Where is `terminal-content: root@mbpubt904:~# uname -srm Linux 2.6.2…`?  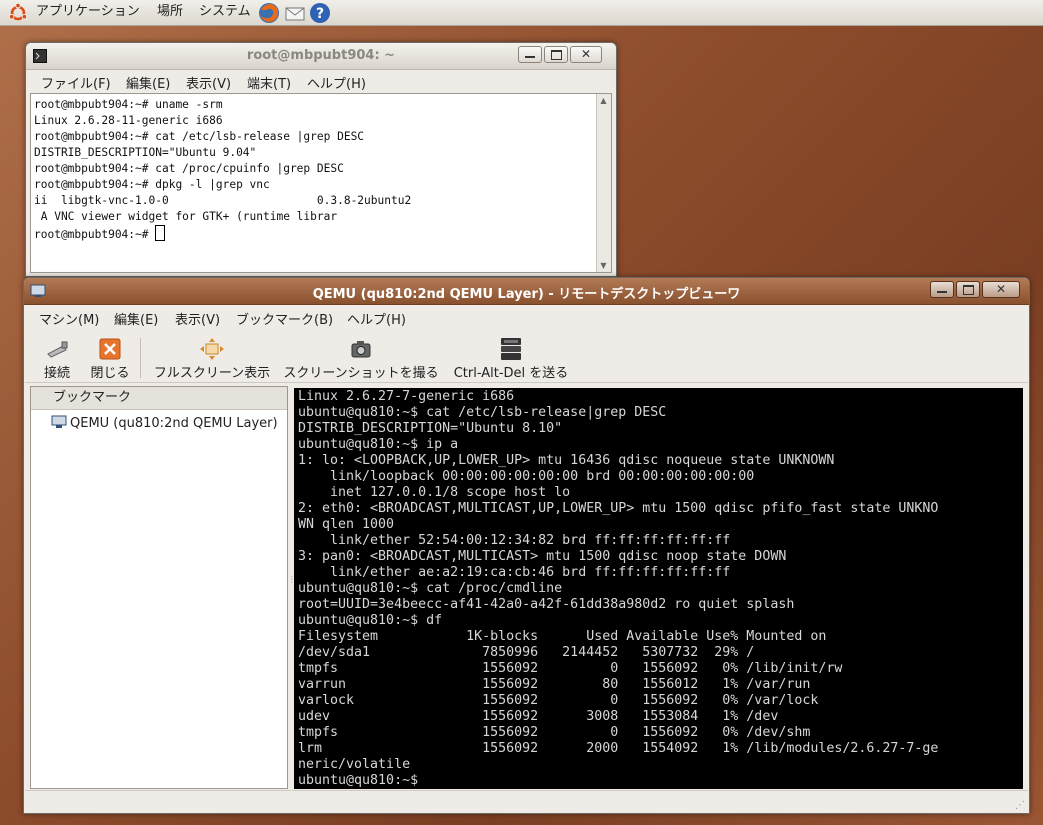 terminal-content: root@mbpubt904:~# uname -srm Linux 2.6.2… is located at coordinates (321, 183).